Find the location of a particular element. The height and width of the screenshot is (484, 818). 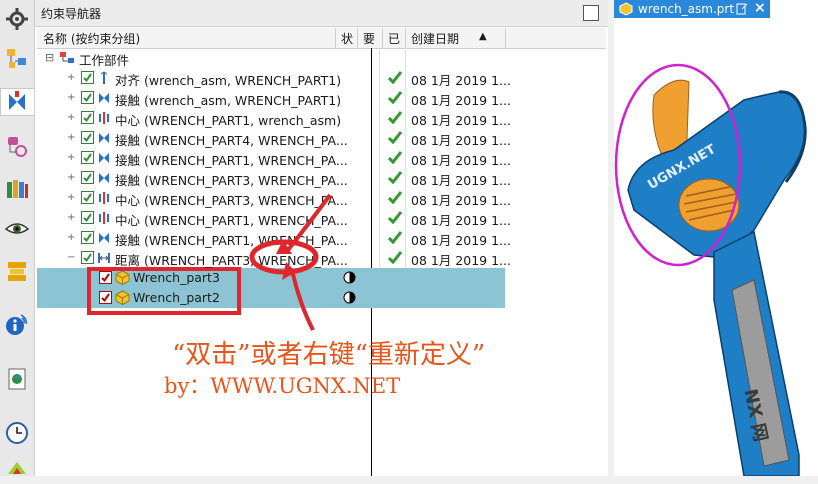

annotation-instruction: “双击”或者右键“重新定义” is located at coordinates (329, 355).